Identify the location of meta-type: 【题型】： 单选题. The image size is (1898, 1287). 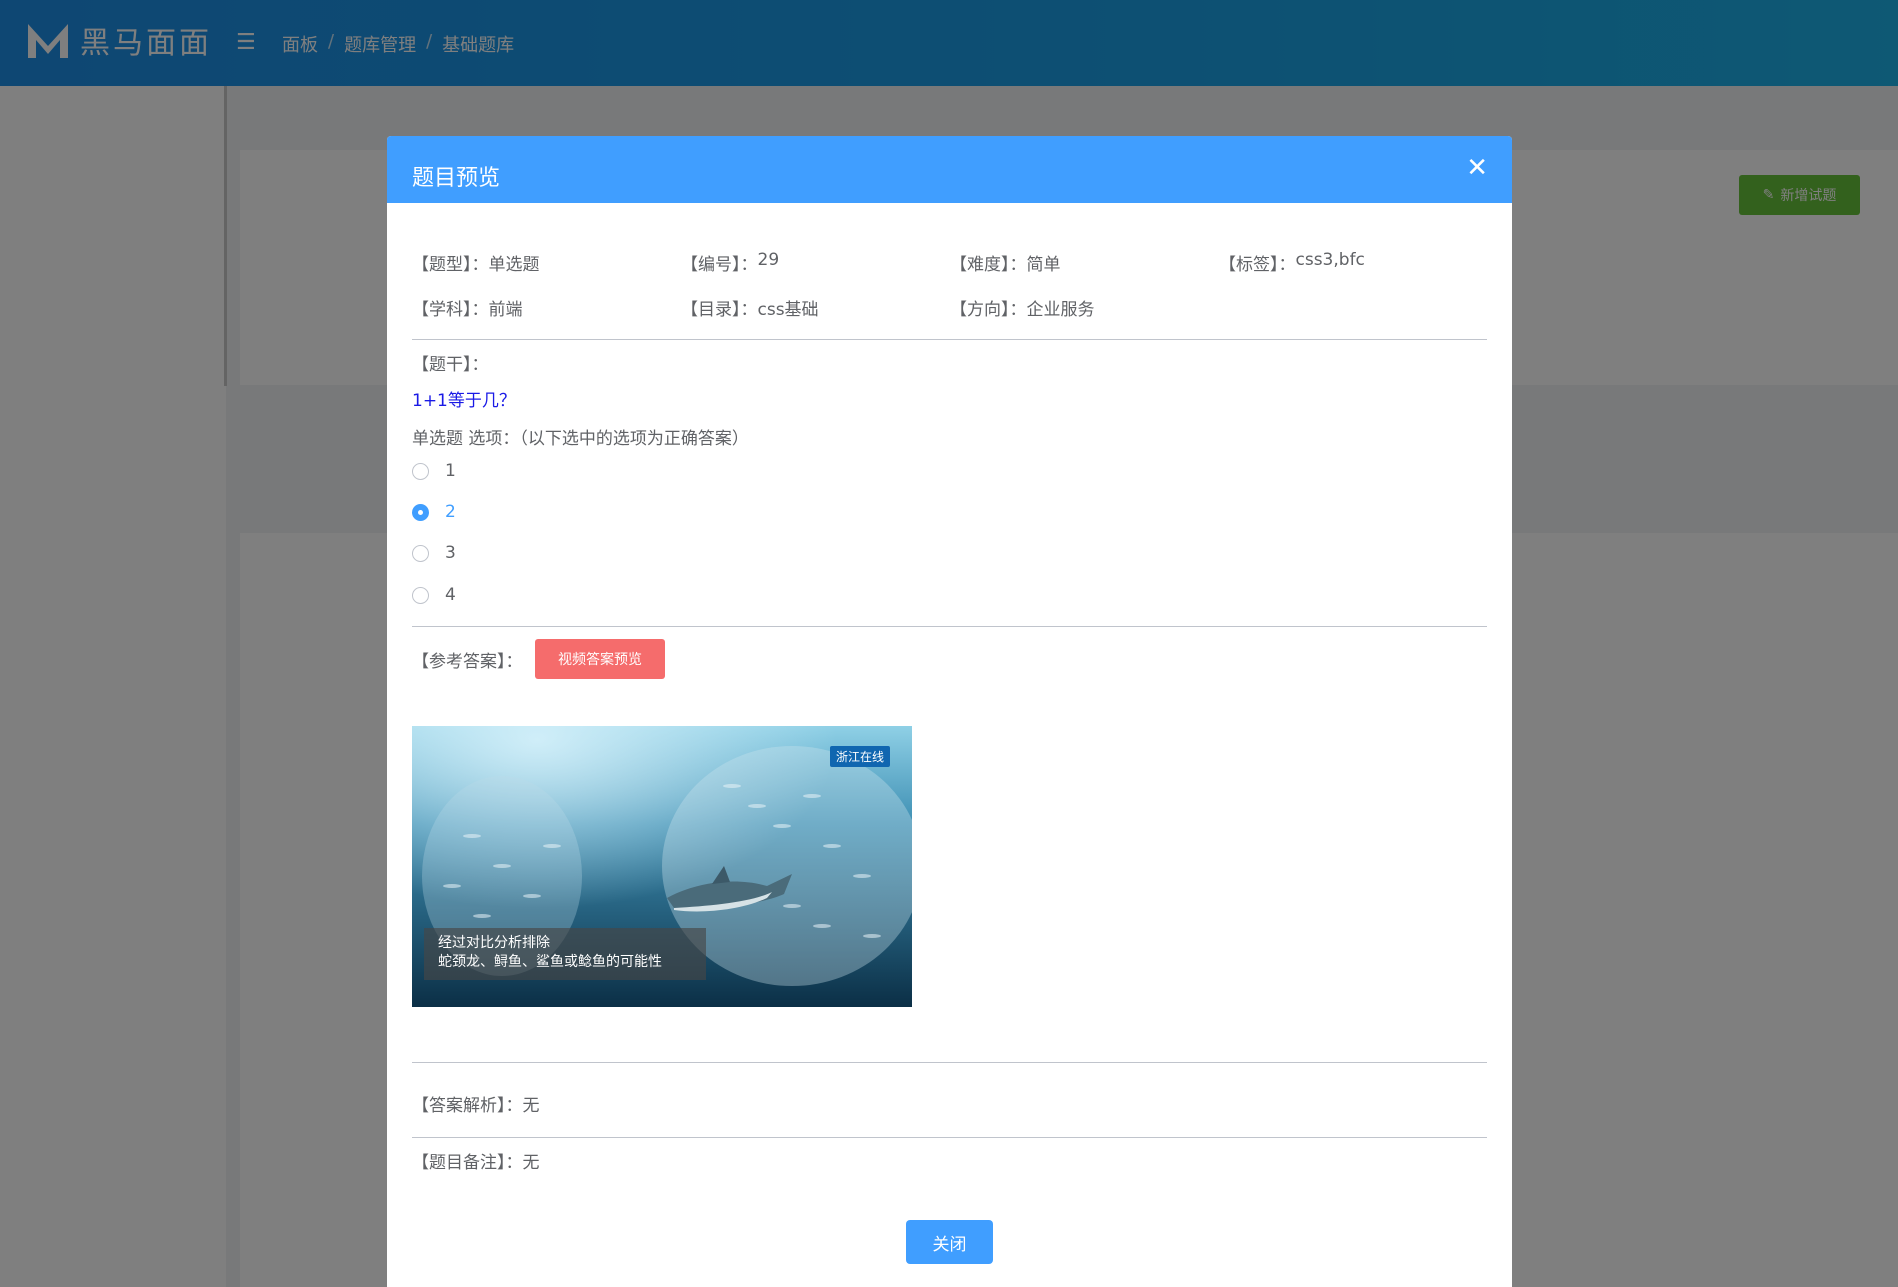
(476, 262).